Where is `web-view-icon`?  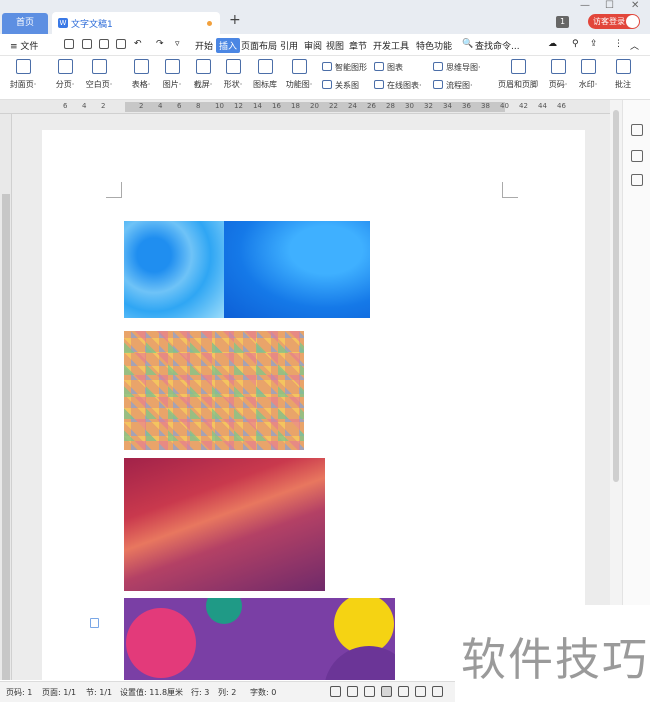 web-view-icon is located at coordinates (420, 691).